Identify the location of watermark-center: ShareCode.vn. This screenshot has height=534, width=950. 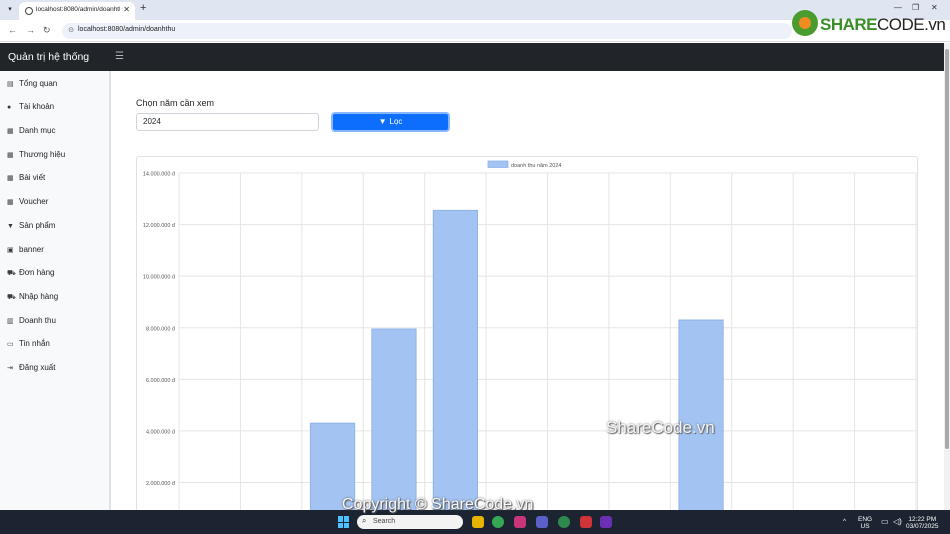
(660, 427).